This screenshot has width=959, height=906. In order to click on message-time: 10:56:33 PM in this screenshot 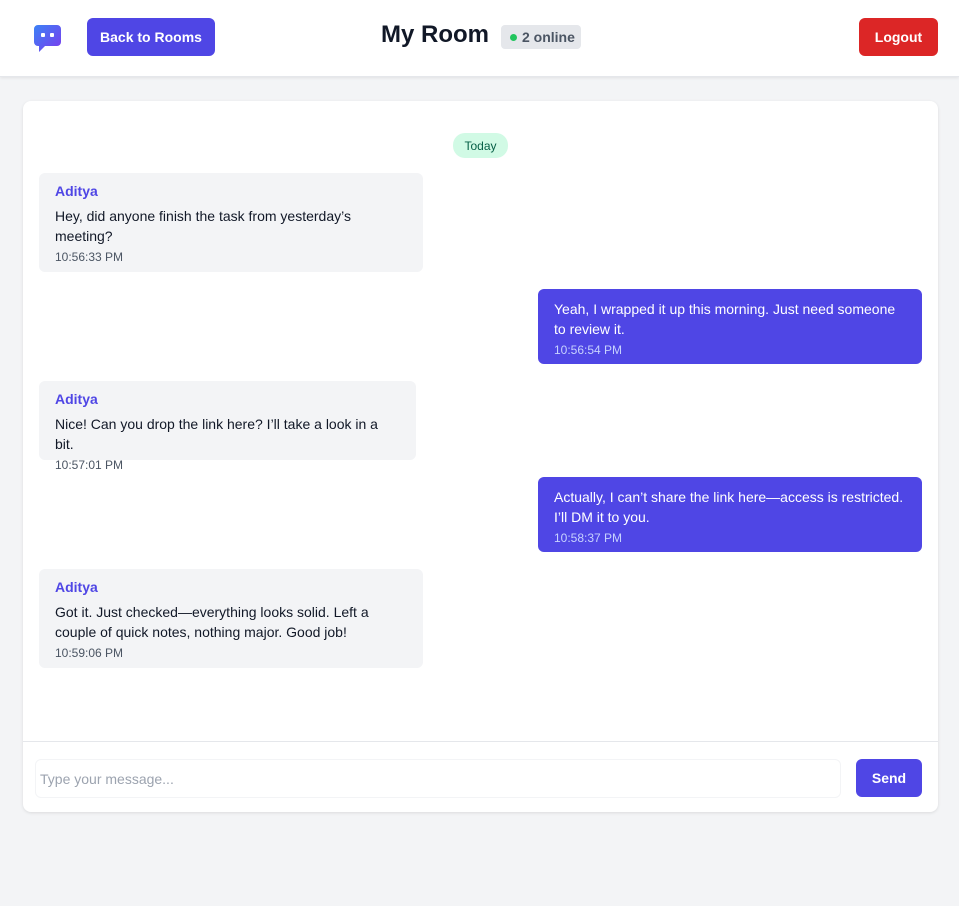, I will do `click(89, 257)`.